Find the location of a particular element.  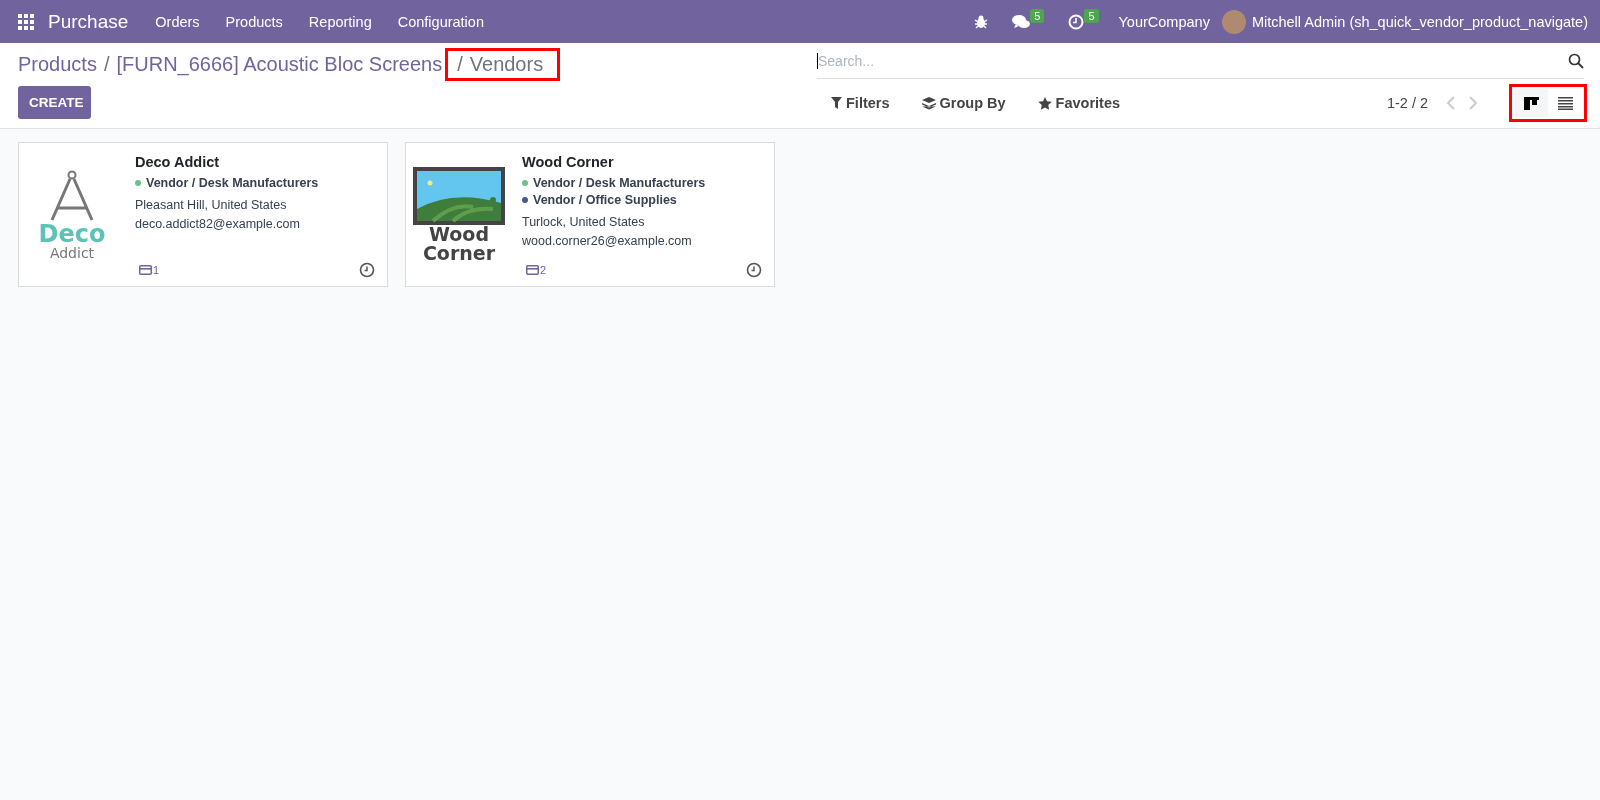

logo-text: Addict is located at coordinates (72, 252).